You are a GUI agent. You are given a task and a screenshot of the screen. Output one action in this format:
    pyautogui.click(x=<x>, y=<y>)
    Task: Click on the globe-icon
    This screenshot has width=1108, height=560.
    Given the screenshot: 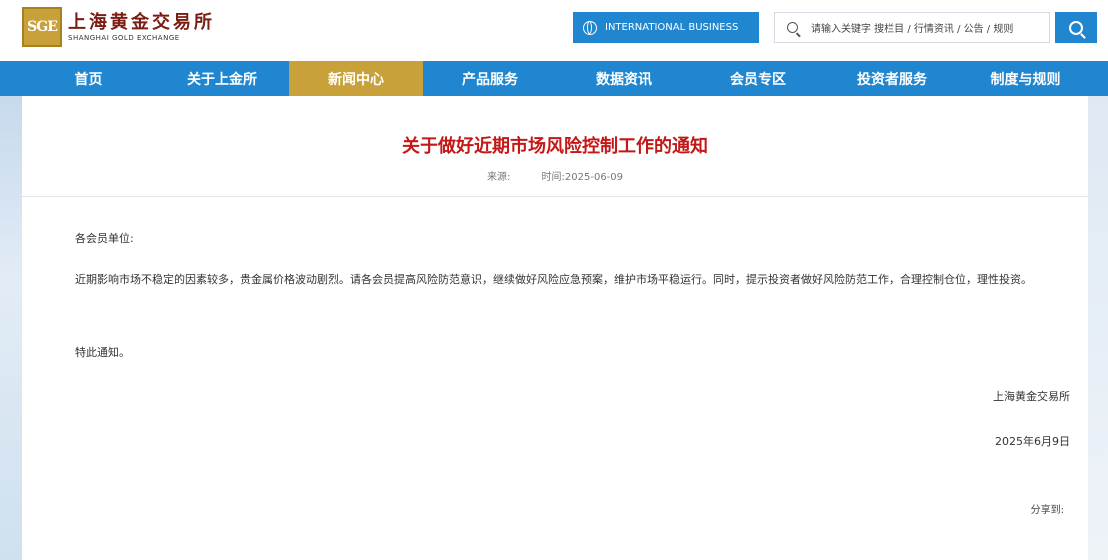 What is the action you would take?
    pyautogui.click(x=590, y=27)
    